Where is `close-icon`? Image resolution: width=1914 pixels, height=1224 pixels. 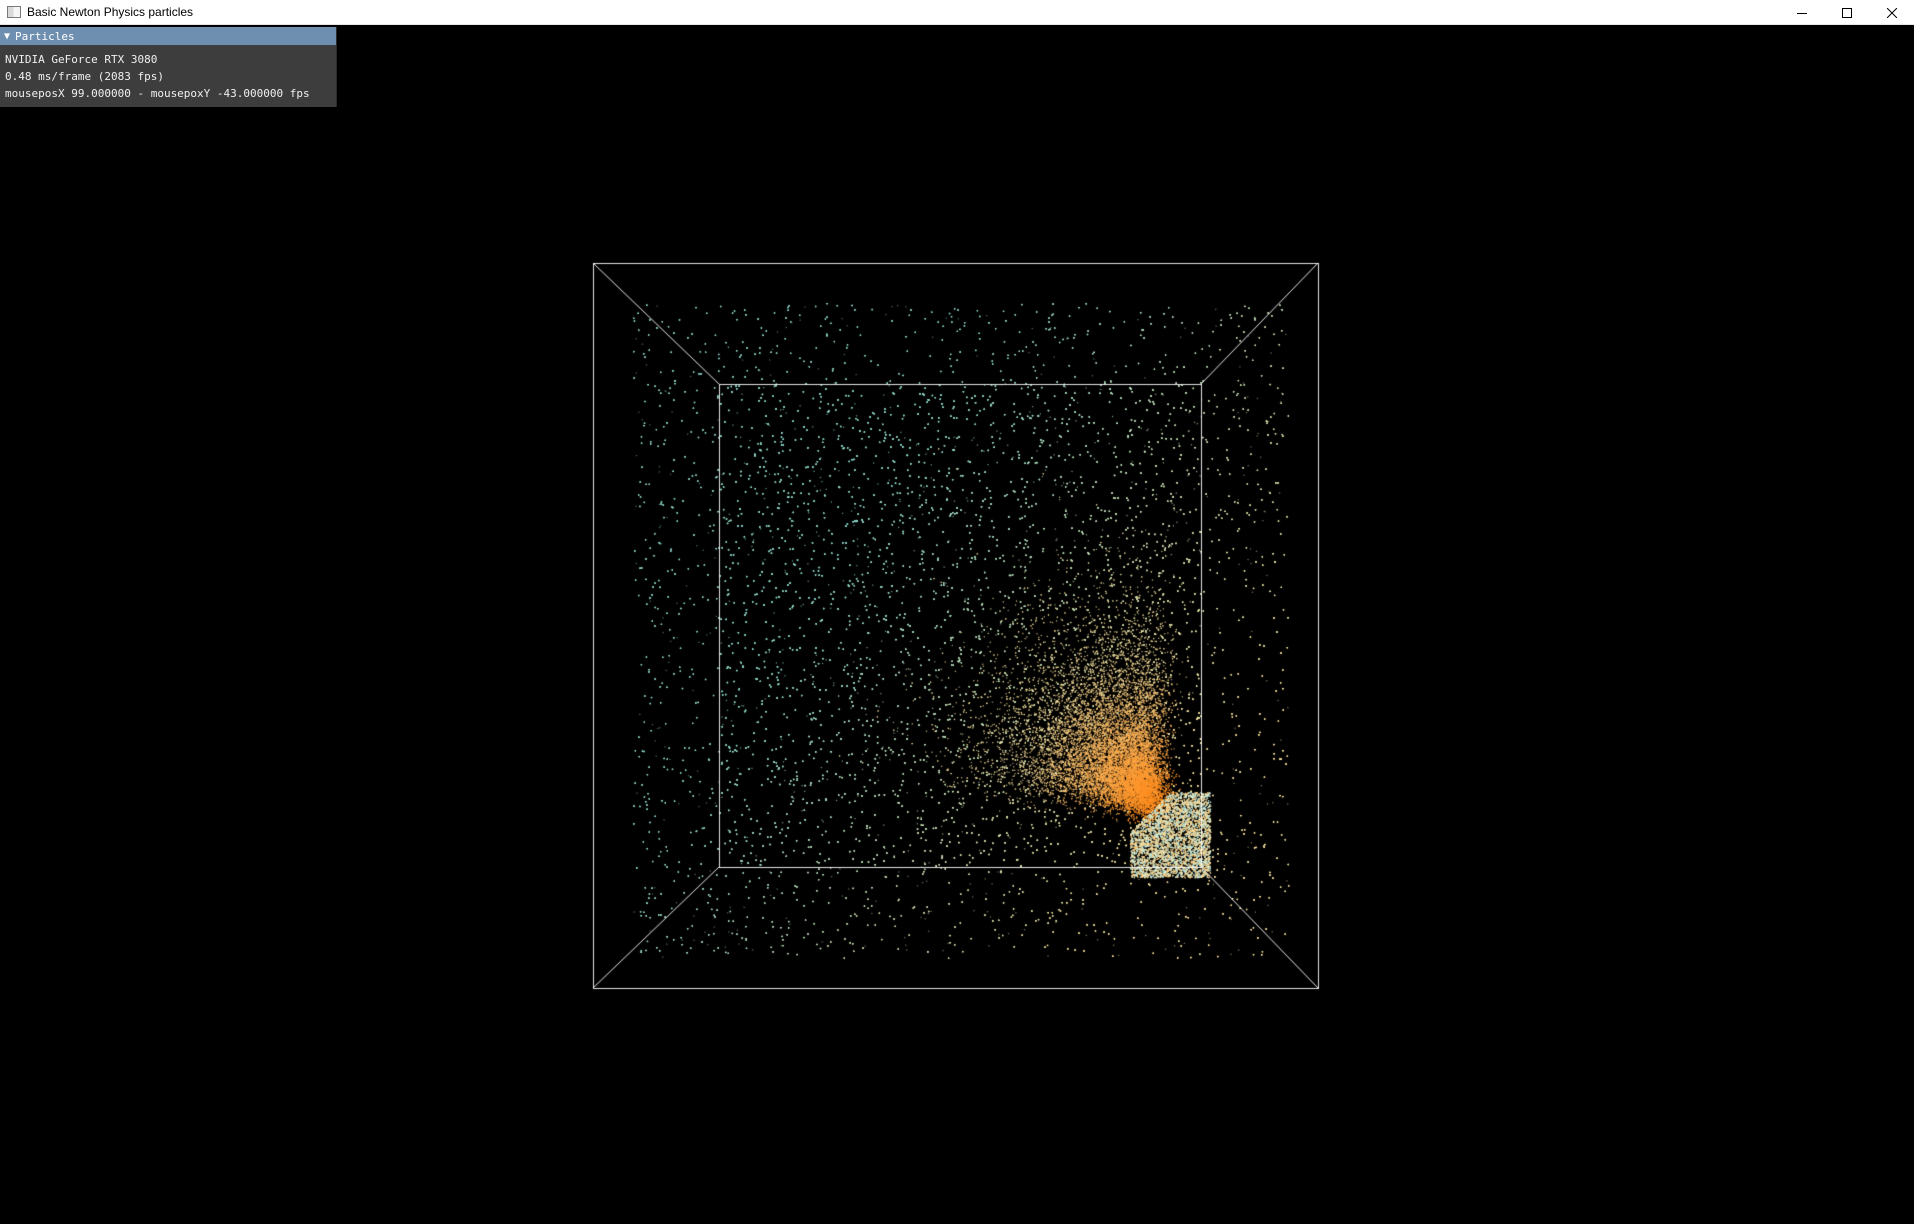
close-icon is located at coordinates (1891, 12).